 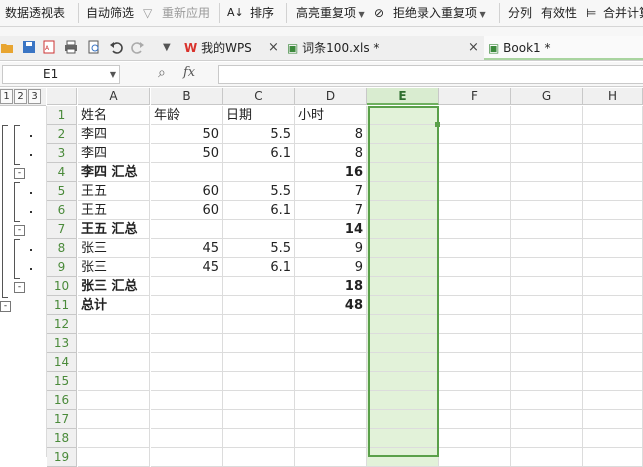 What do you see at coordinates (187, 267) in the screenshot?
I see `grid-cell: 45` at bounding box center [187, 267].